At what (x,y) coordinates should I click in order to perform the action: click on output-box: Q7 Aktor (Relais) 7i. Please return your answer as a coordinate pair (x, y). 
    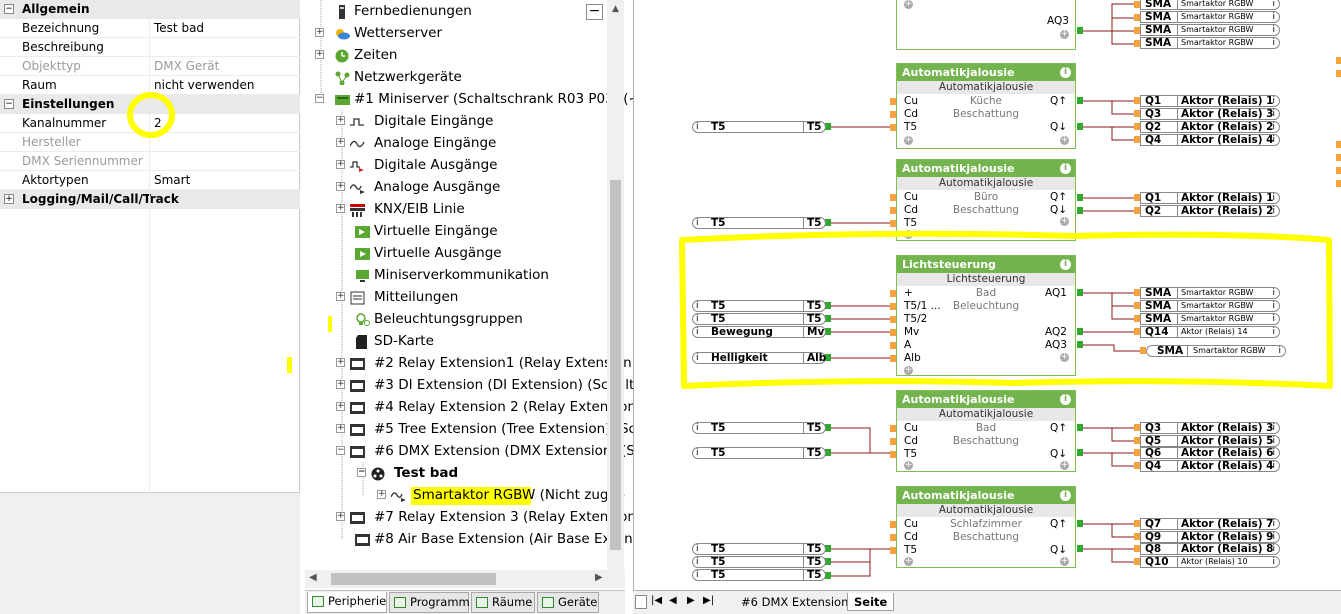
    Looking at the image, I should click on (1210, 524).